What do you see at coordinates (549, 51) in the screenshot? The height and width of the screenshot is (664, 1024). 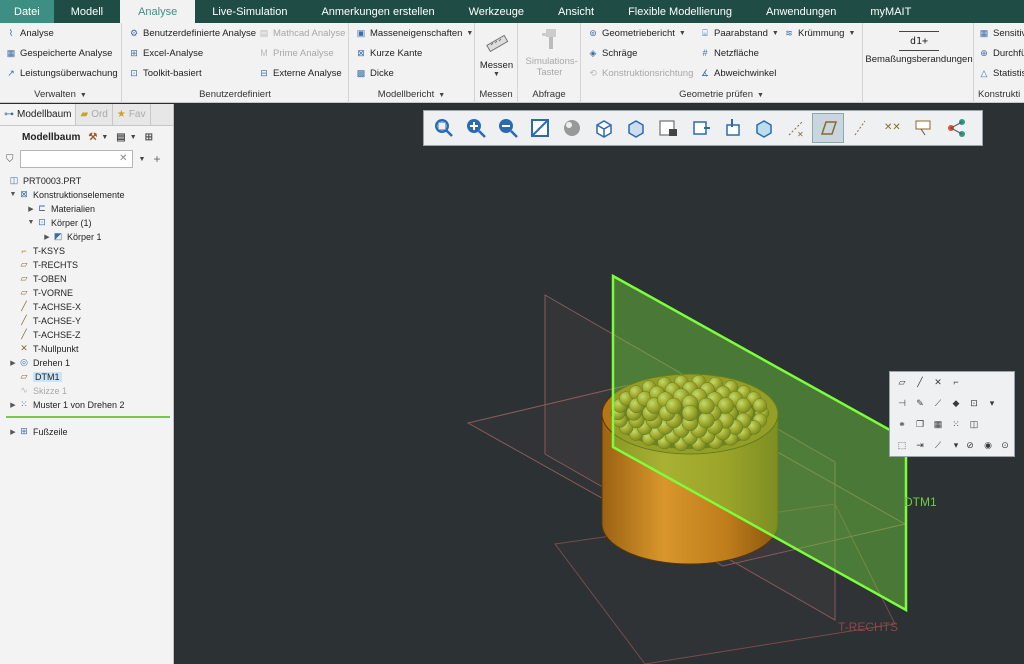 I see `simulations-taster-button: Simulations-Taster` at bounding box center [549, 51].